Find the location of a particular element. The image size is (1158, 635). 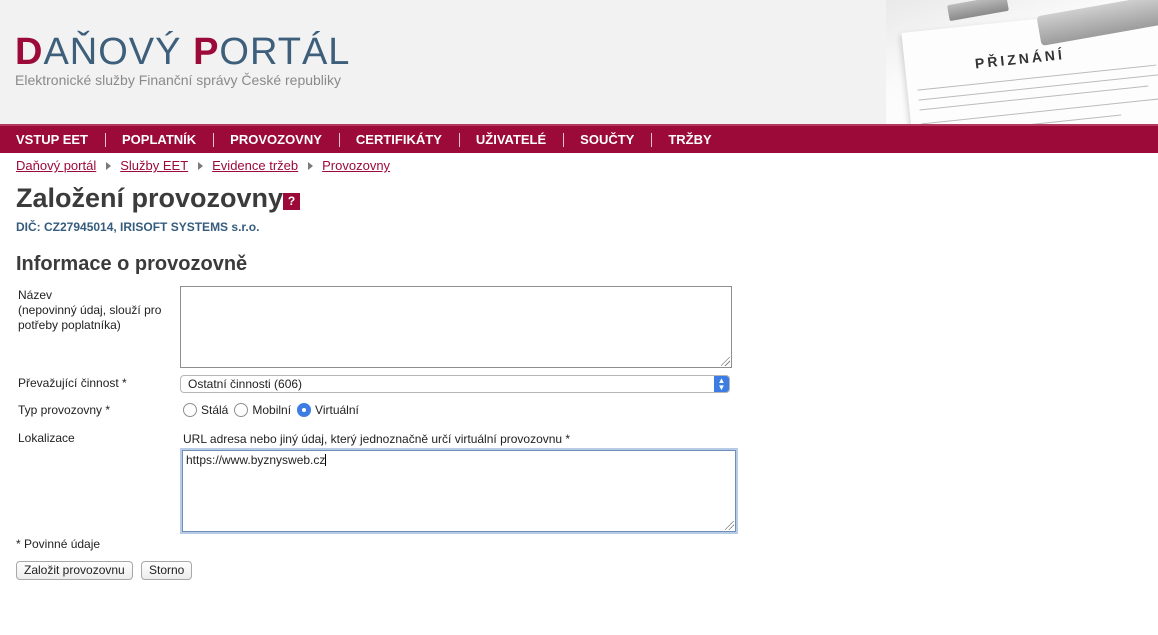

text-caret is located at coordinates (326, 460).